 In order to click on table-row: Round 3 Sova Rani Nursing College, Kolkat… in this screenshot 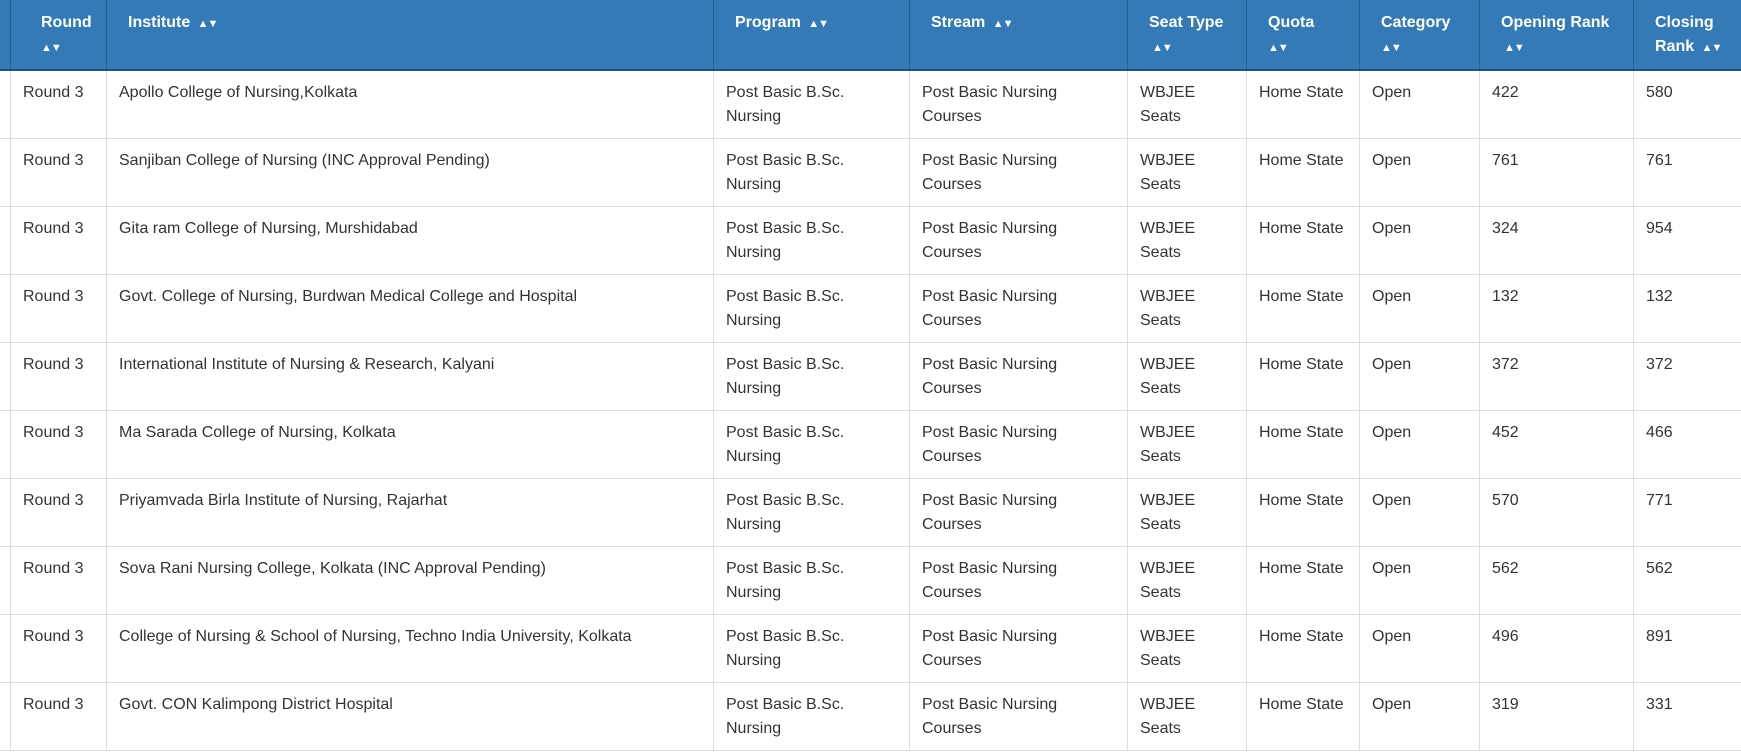, I will do `click(870, 580)`.